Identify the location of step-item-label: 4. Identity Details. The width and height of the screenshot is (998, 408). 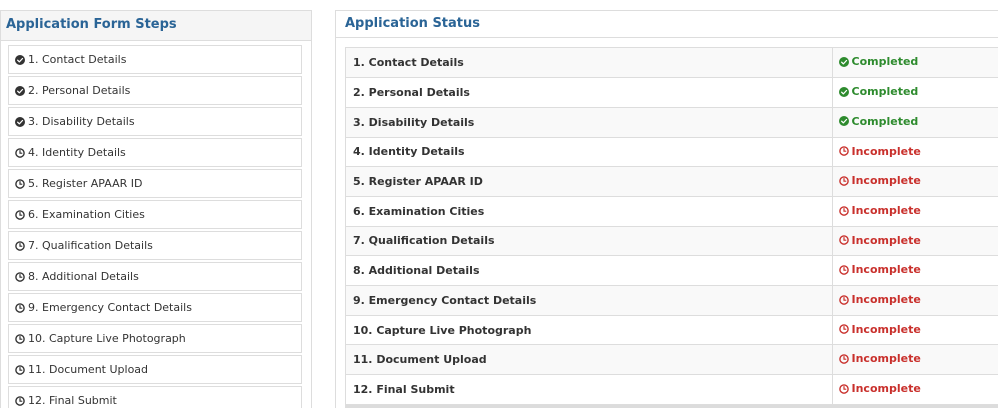
(77, 152).